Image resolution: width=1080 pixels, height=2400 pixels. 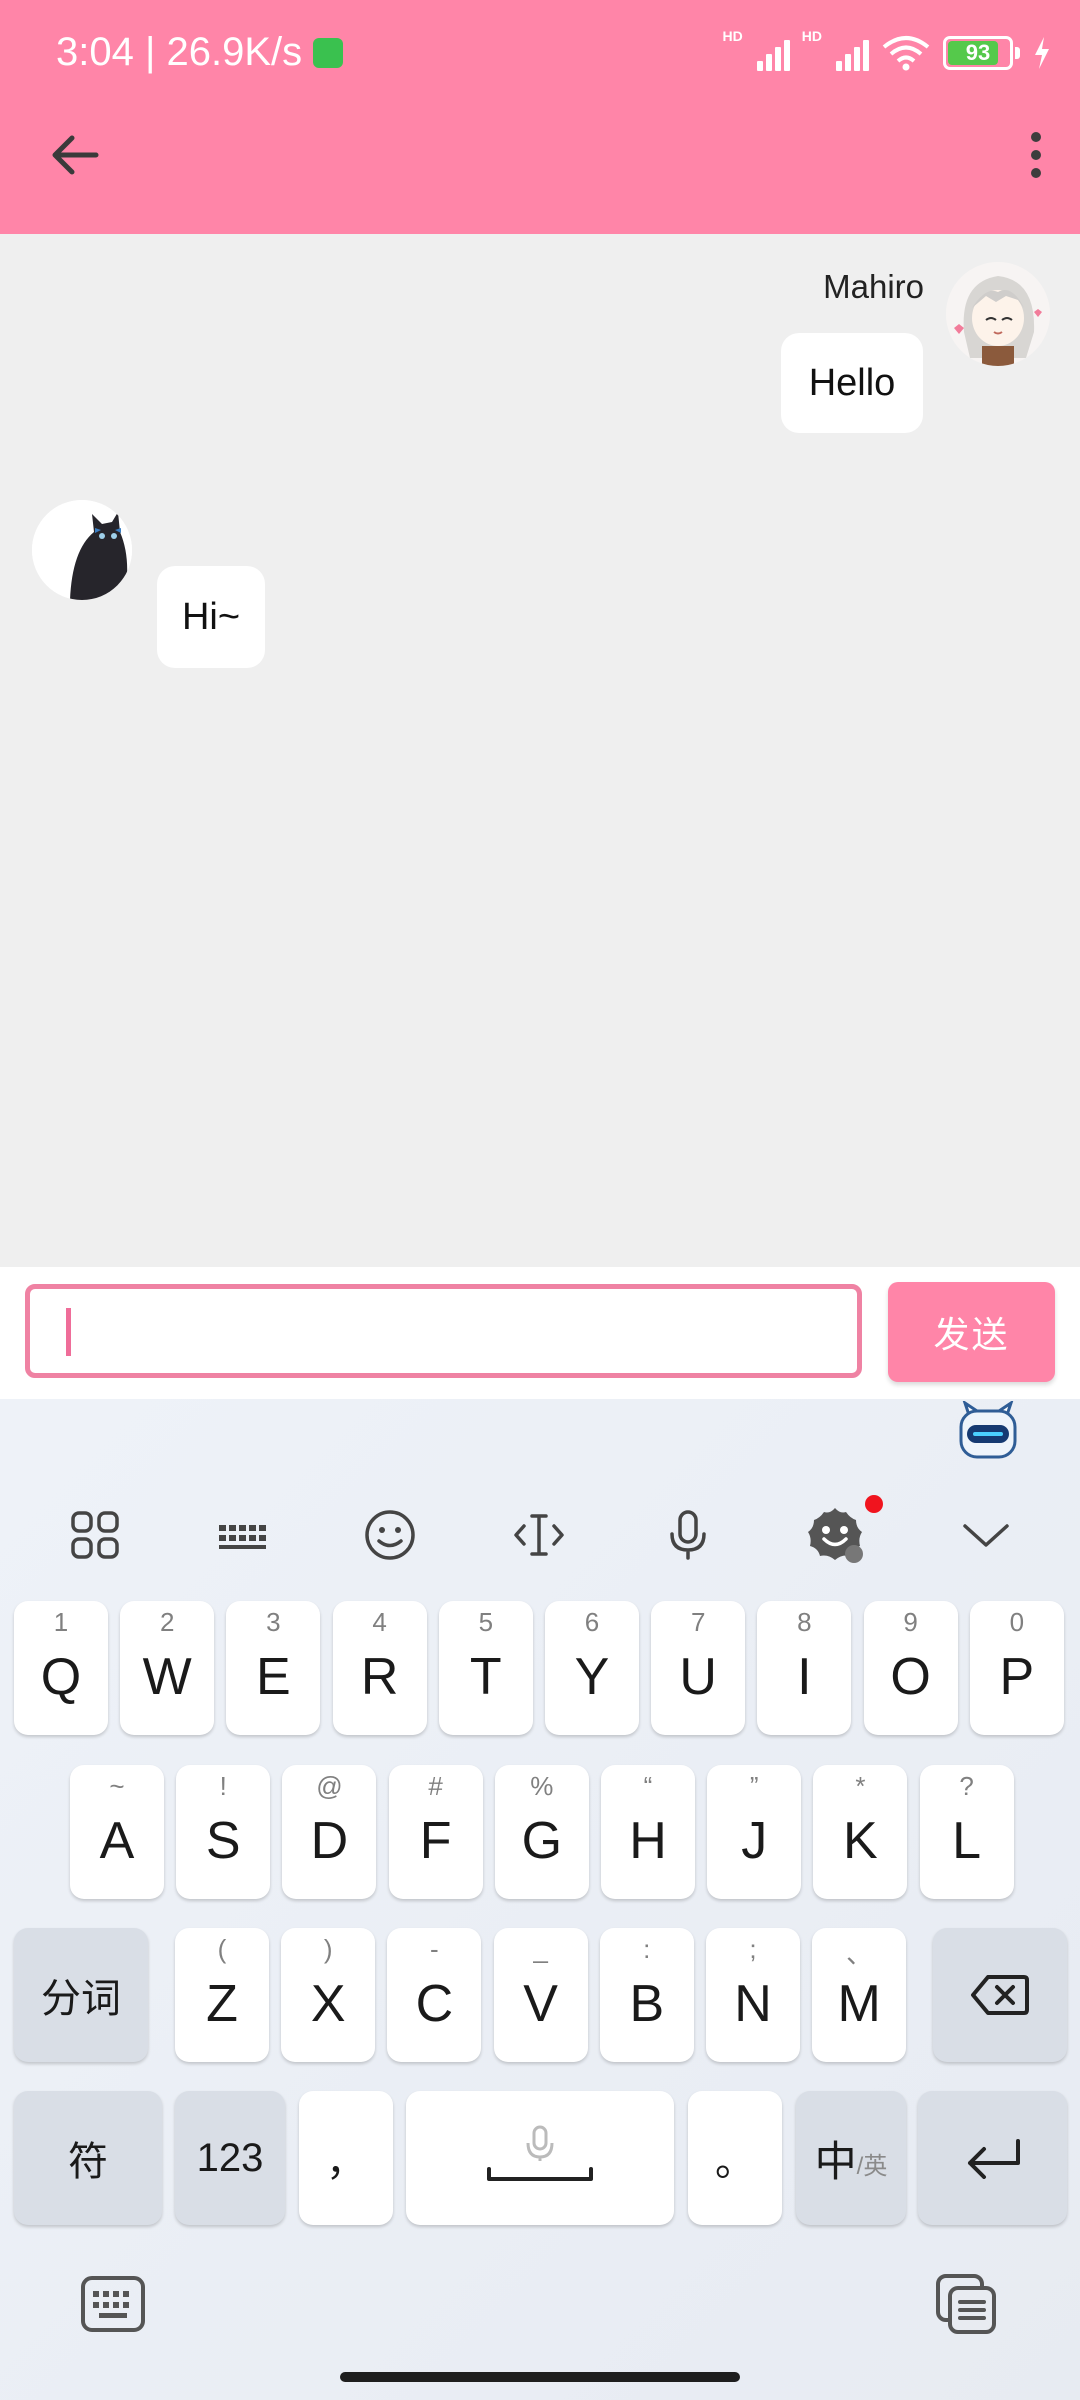 What do you see at coordinates (273, 1622) in the screenshot?
I see `key-secondary-label: 3` at bounding box center [273, 1622].